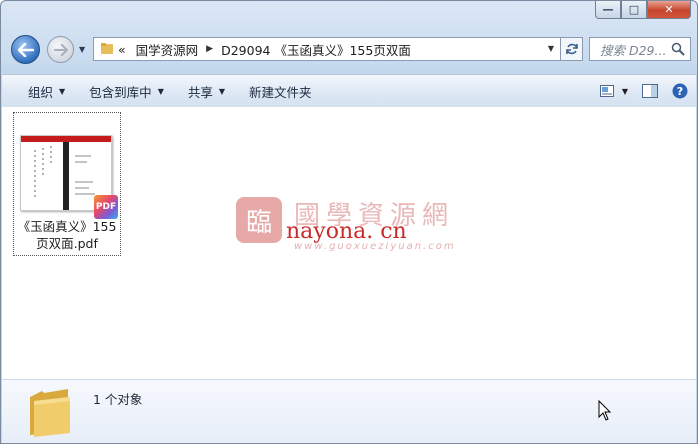 Image resolution: width=698 pixels, height=444 pixels. I want to click on overflow-chevron: «, so click(122, 49).